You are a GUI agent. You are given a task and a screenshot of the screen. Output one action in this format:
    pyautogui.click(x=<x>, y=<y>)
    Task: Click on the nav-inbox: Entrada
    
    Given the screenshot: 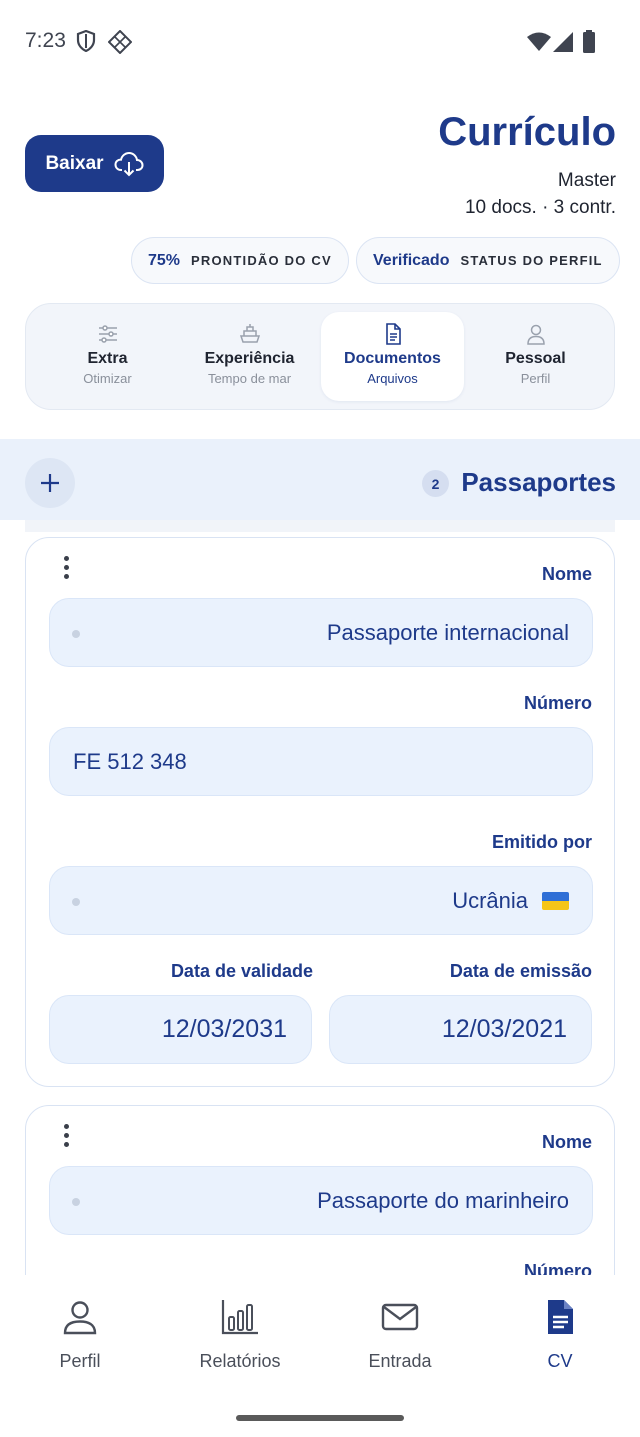 What is the action you would take?
    pyautogui.click(x=400, y=1334)
    